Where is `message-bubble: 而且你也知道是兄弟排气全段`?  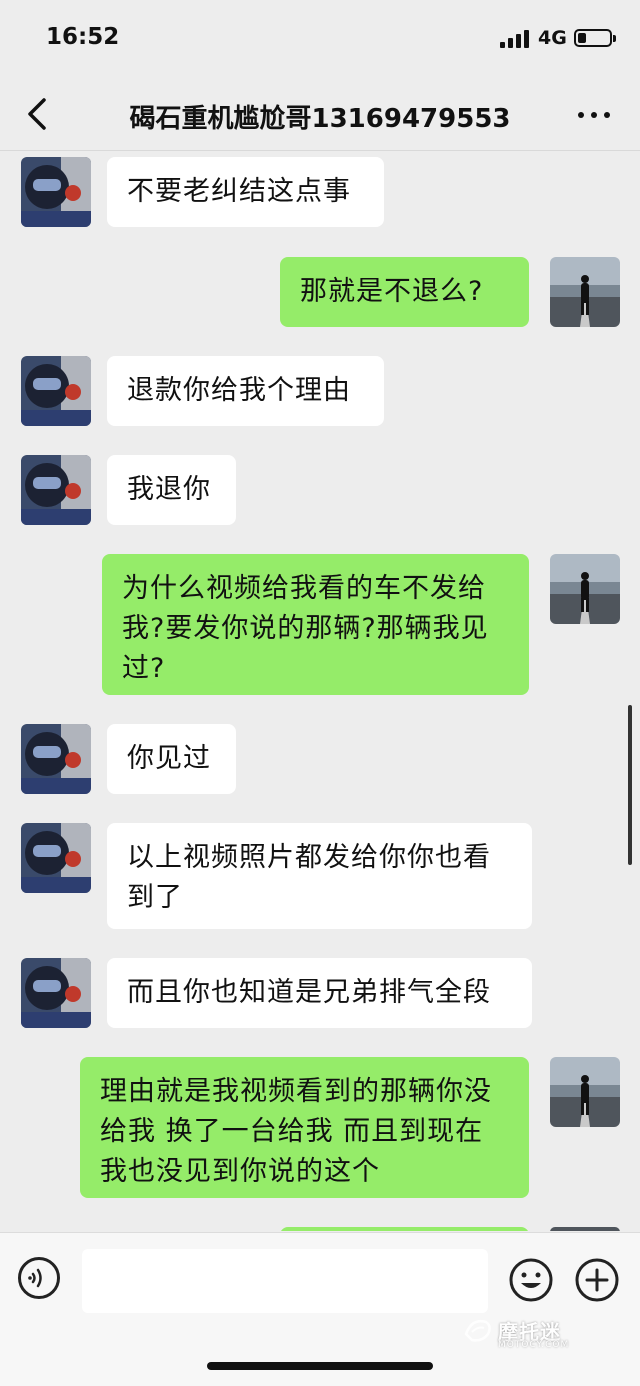 message-bubble: 而且你也知道是兄弟排气全段 is located at coordinates (319, 993).